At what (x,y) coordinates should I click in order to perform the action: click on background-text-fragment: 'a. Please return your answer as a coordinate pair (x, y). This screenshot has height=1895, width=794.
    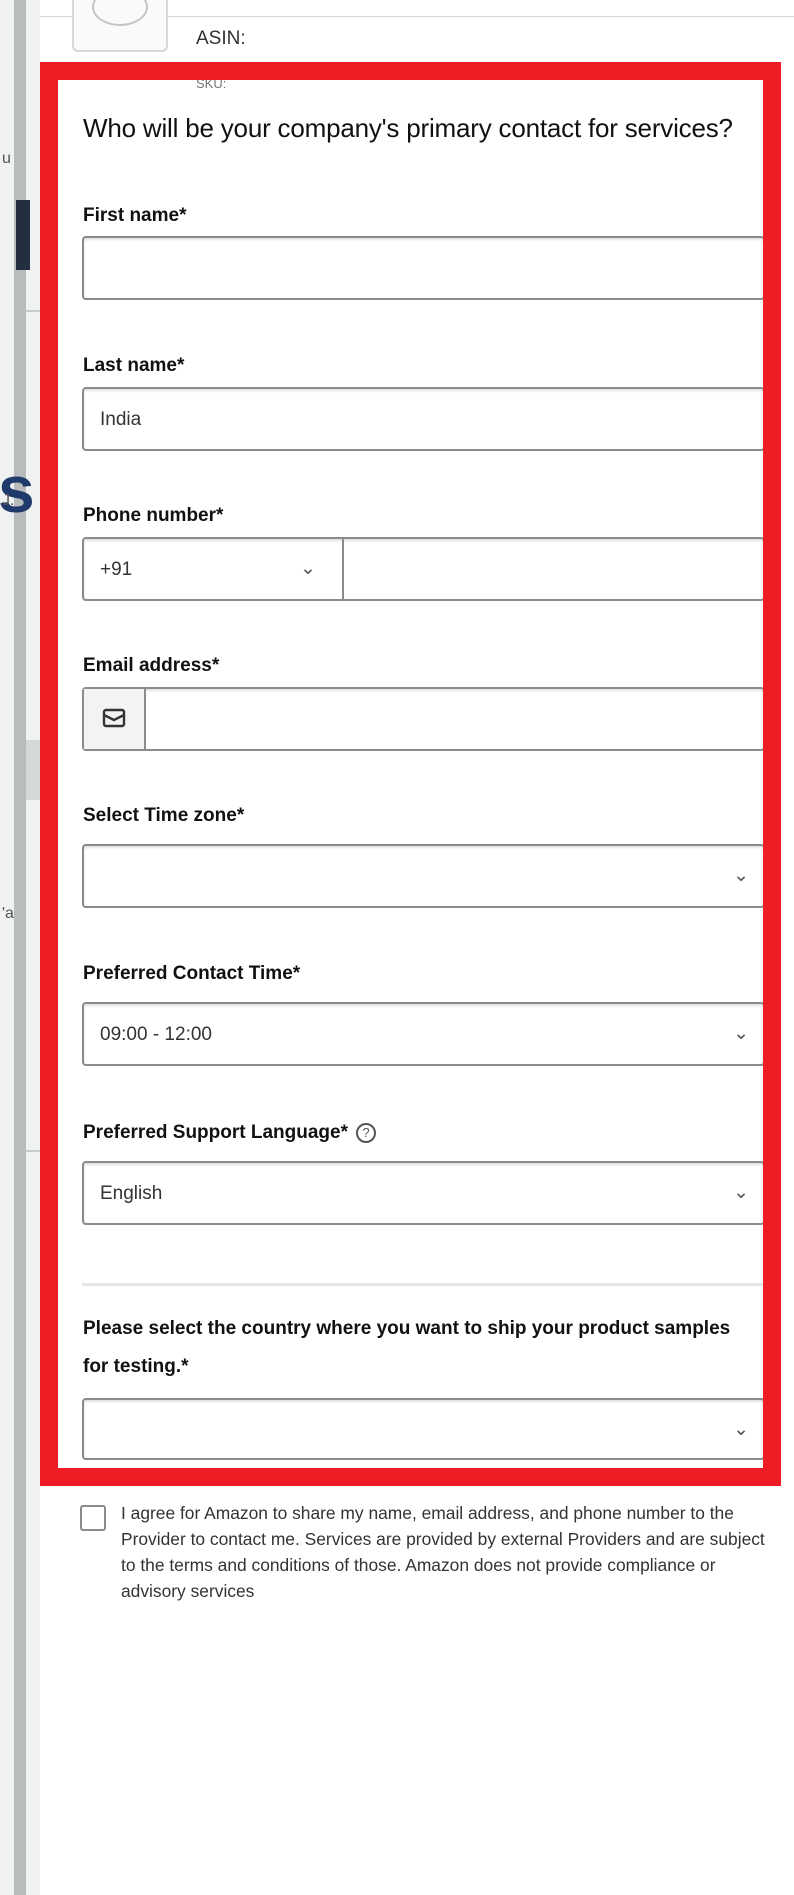
    Looking at the image, I should click on (8, 913).